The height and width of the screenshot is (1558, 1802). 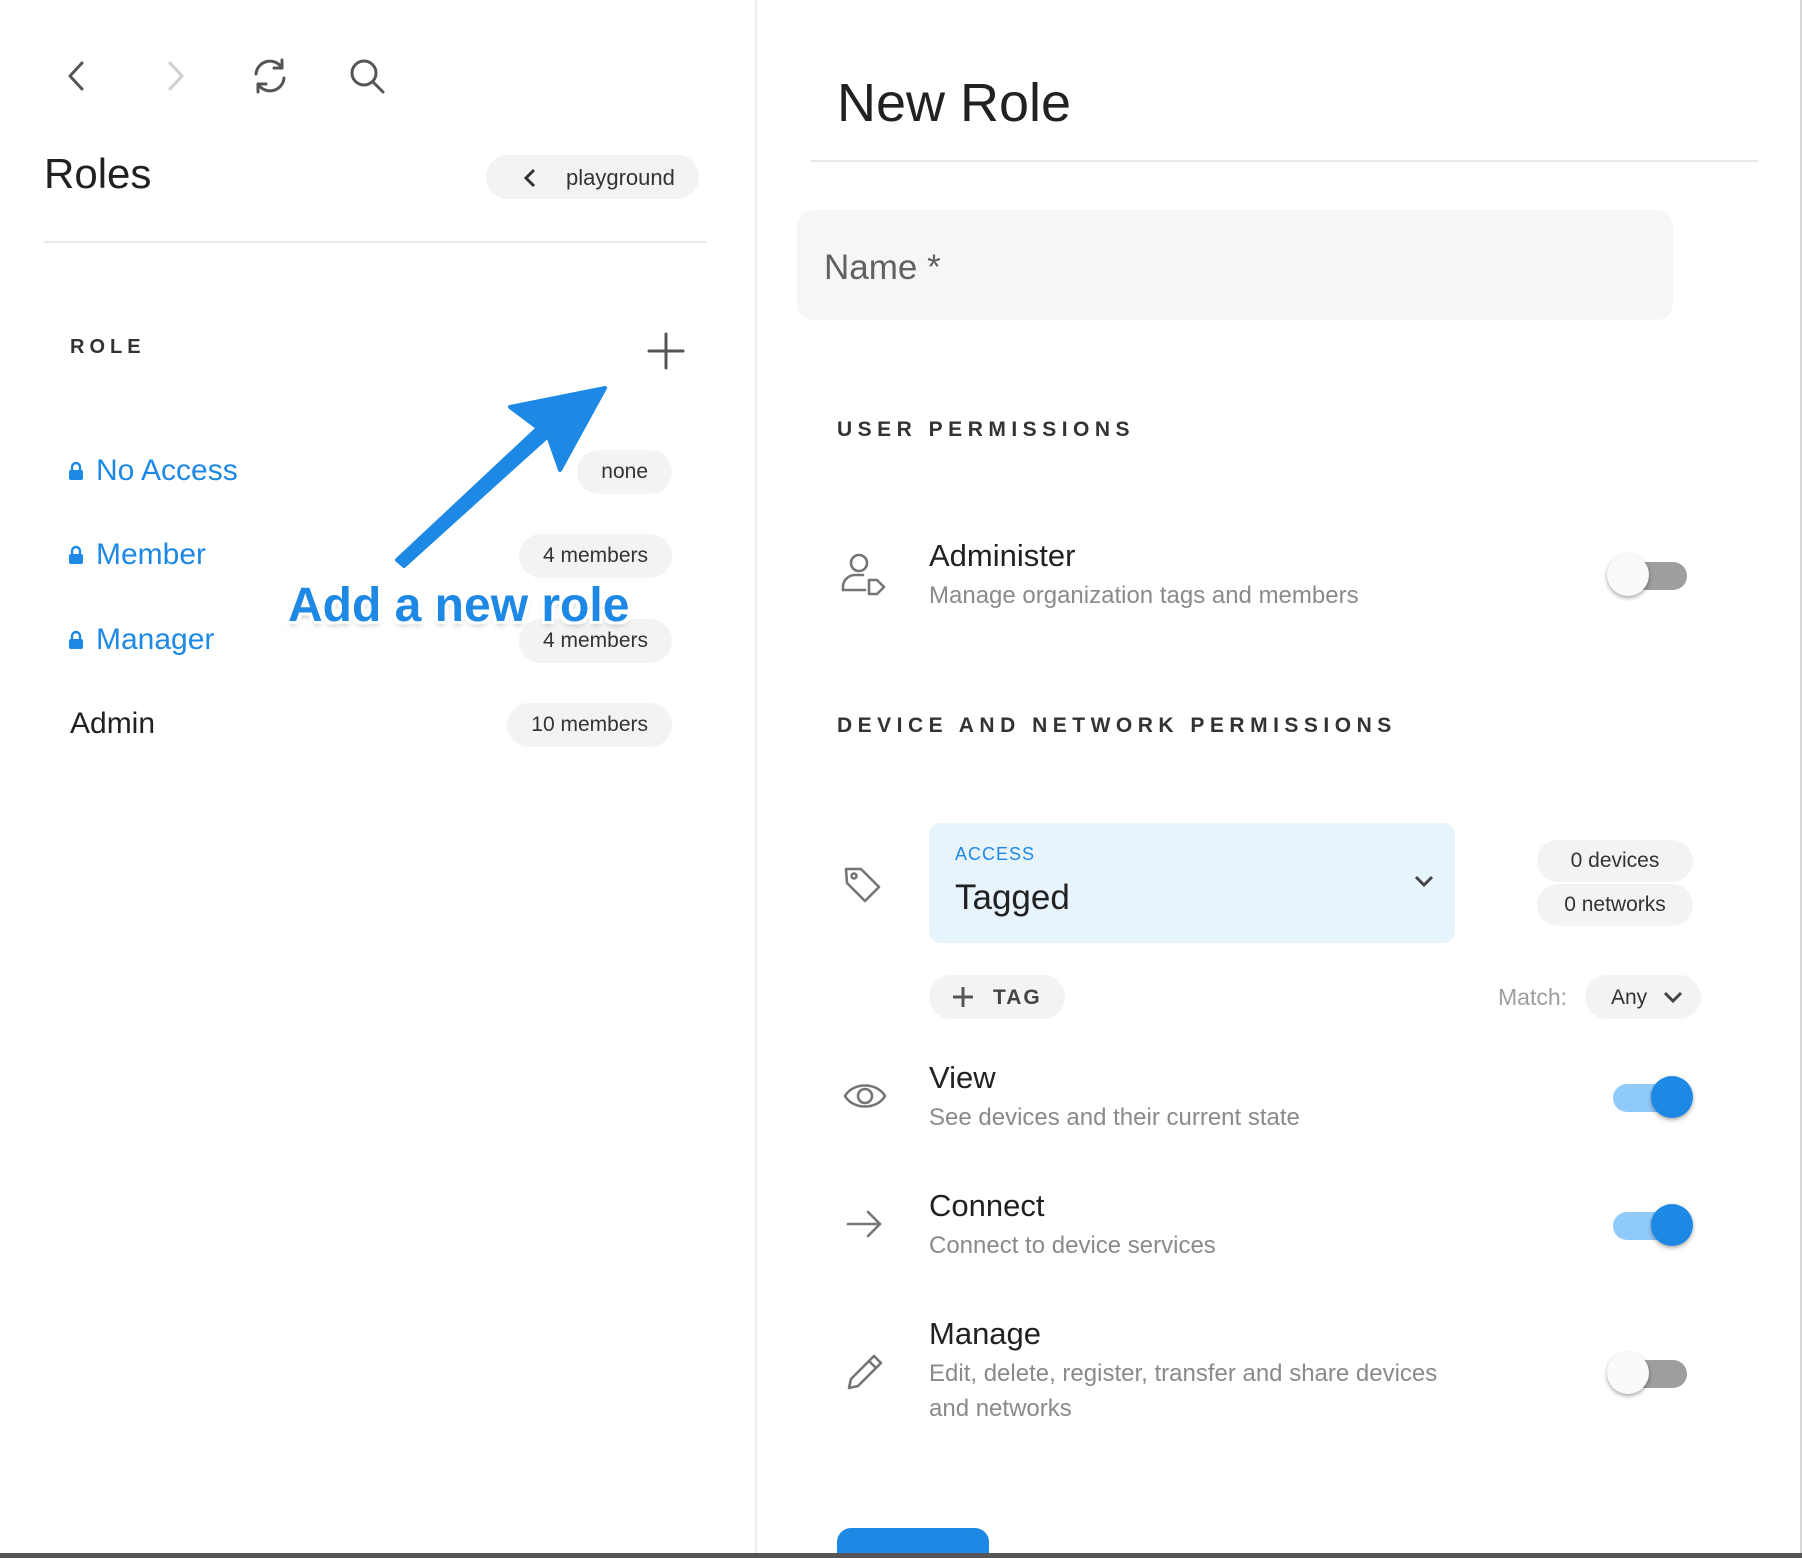 What do you see at coordinates (987, 1205) in the screenshot?
I see `connect-title: Connect` at bounding box center [987, 1205].